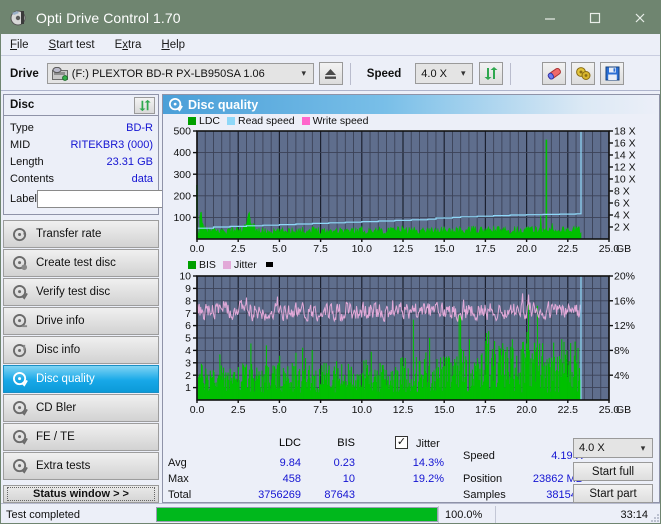  What do you see at coordinates (625, 168) in the screenshot?
I see `svg-text: 12 X` at bounding box center [625, 168].